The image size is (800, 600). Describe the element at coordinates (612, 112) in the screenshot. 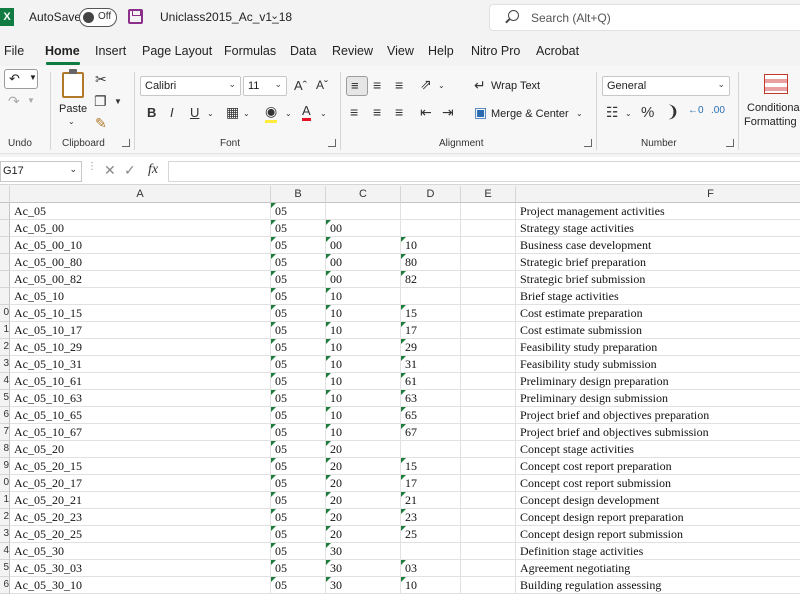

I see `accounting-format-icon: ☷` at that location.